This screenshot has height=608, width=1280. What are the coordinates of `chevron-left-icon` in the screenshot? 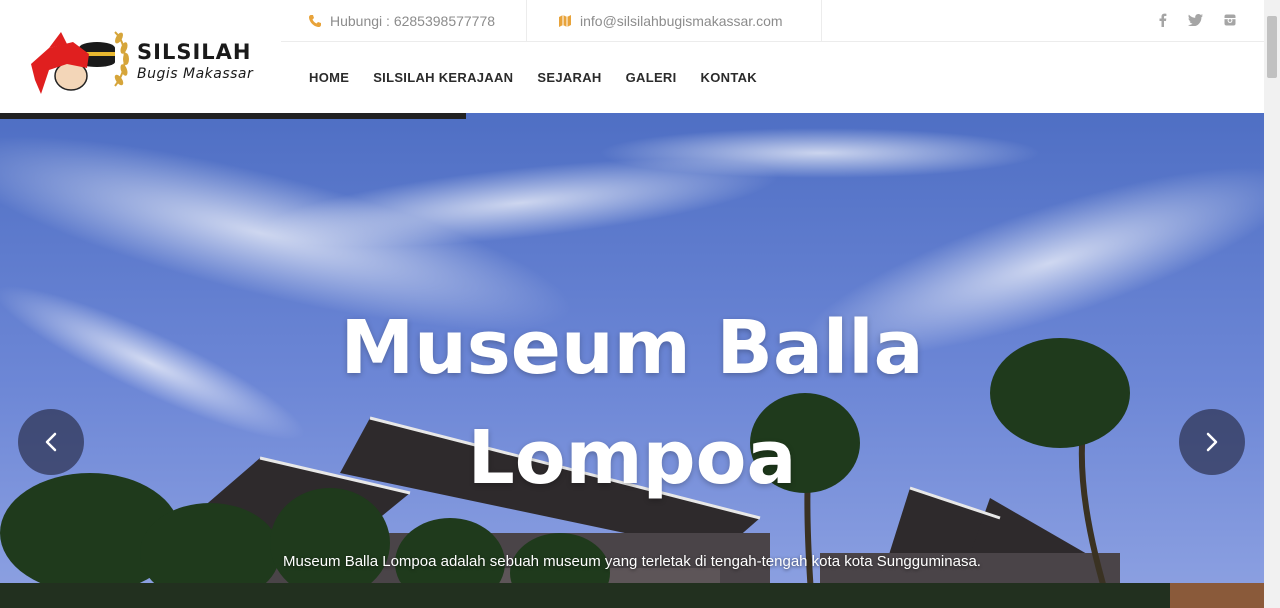 It's located at (51, 442).